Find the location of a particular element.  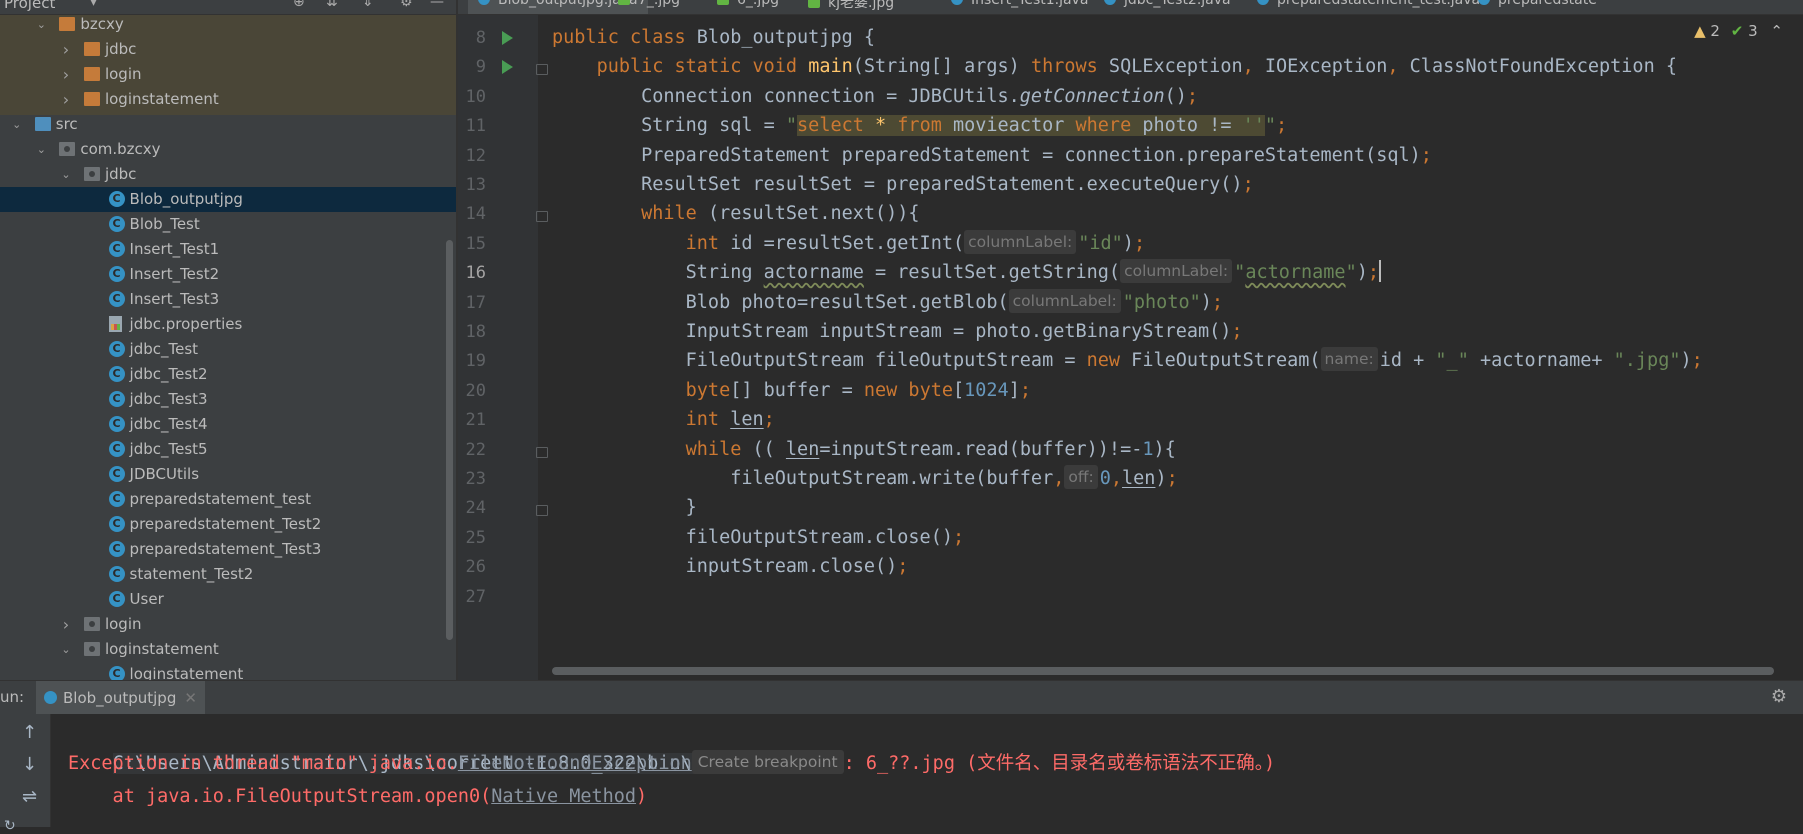

chevron-down-icon: ▾ is located at coordinates (93, 5).